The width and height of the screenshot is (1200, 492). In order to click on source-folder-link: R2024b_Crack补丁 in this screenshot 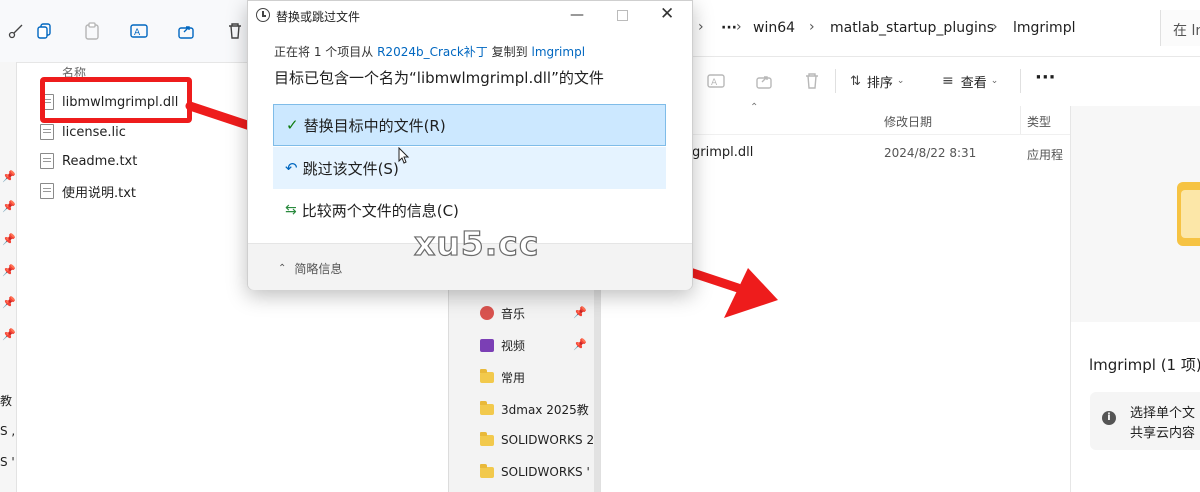, I will do `click(432, 52)`.